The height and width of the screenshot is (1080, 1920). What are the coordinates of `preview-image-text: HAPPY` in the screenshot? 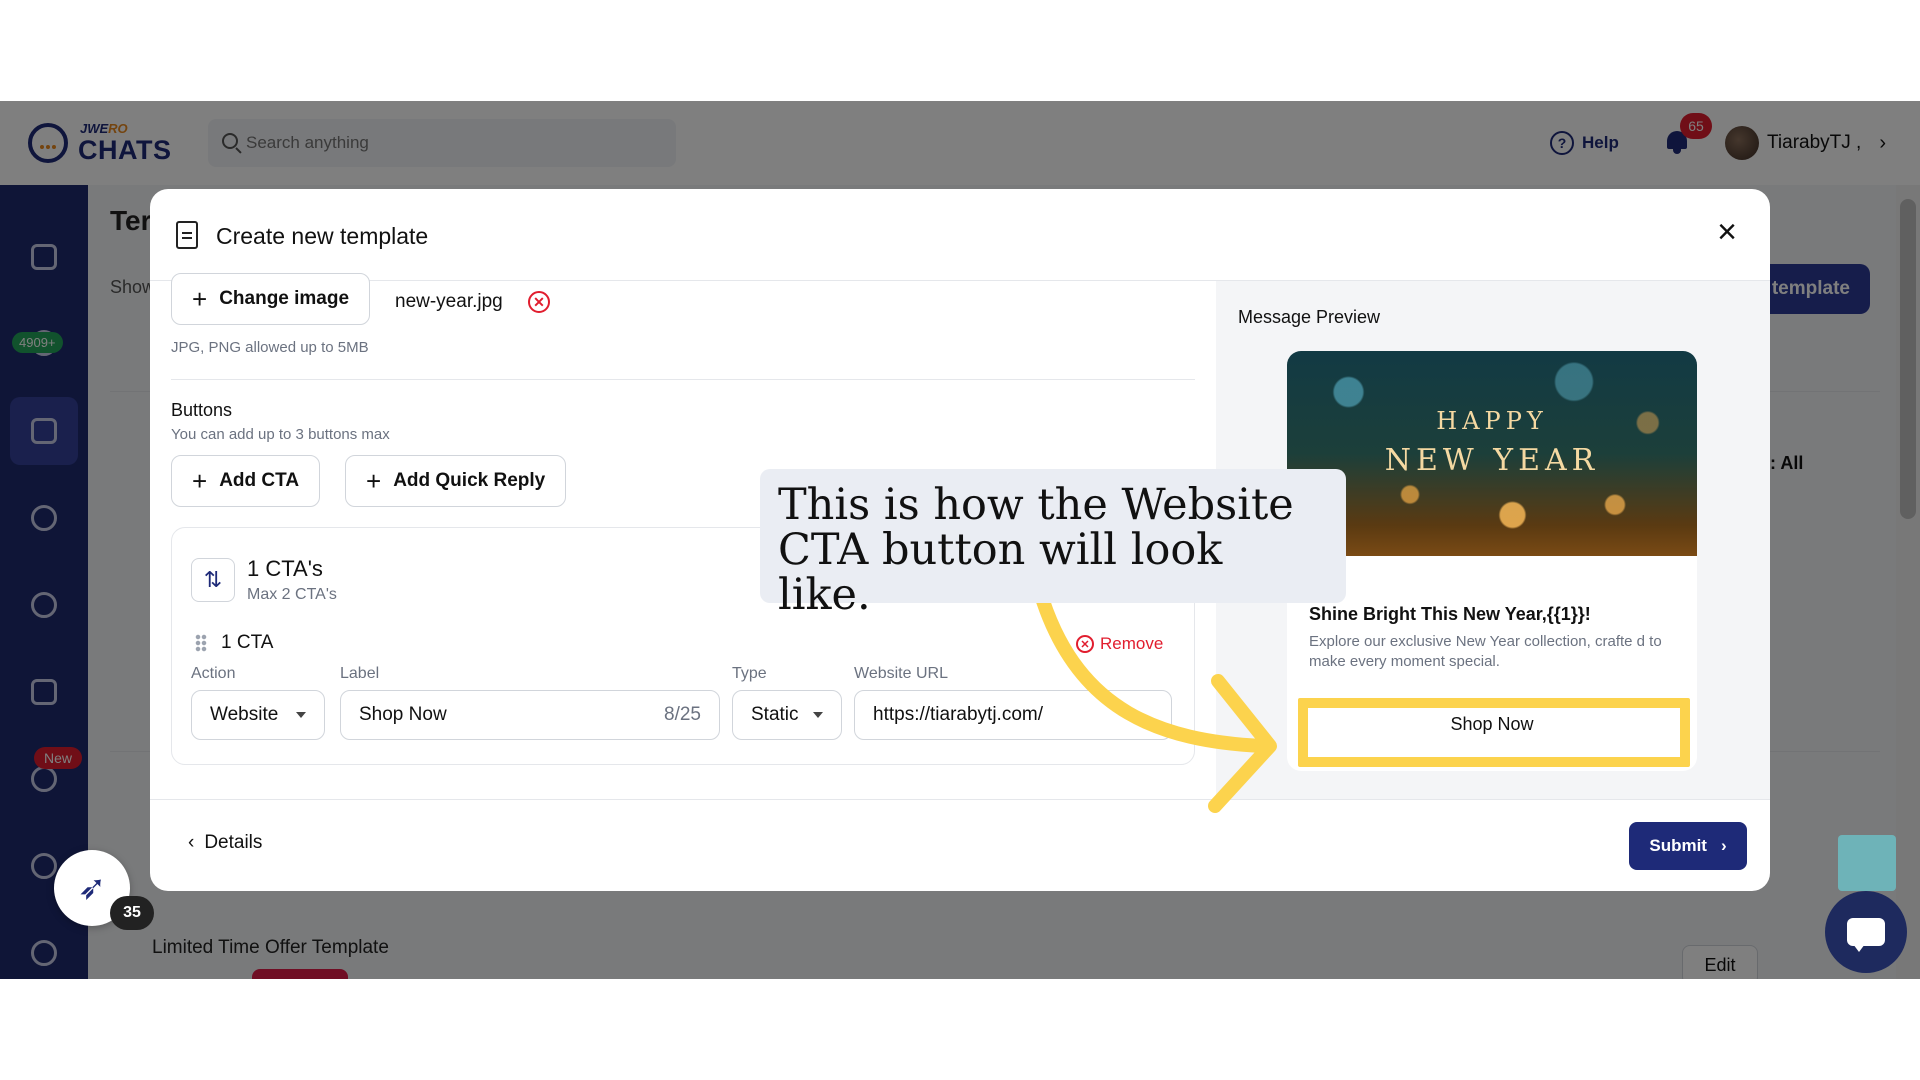 It's located at (1492, 421).